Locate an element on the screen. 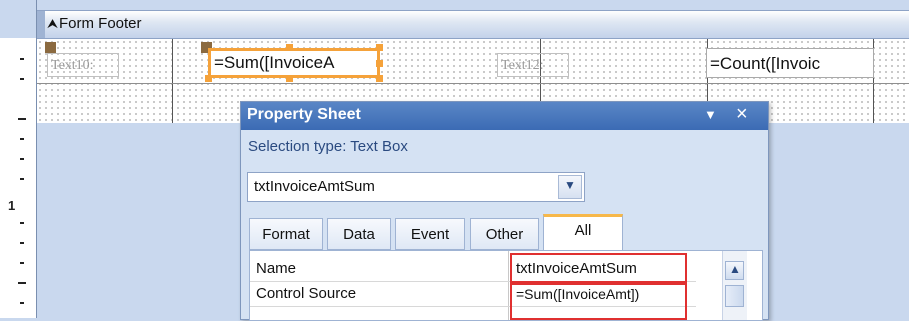 Image resolution: width=909 pixels, height=321 pixels. tab-other: Other is located at coordinates (504, 234).